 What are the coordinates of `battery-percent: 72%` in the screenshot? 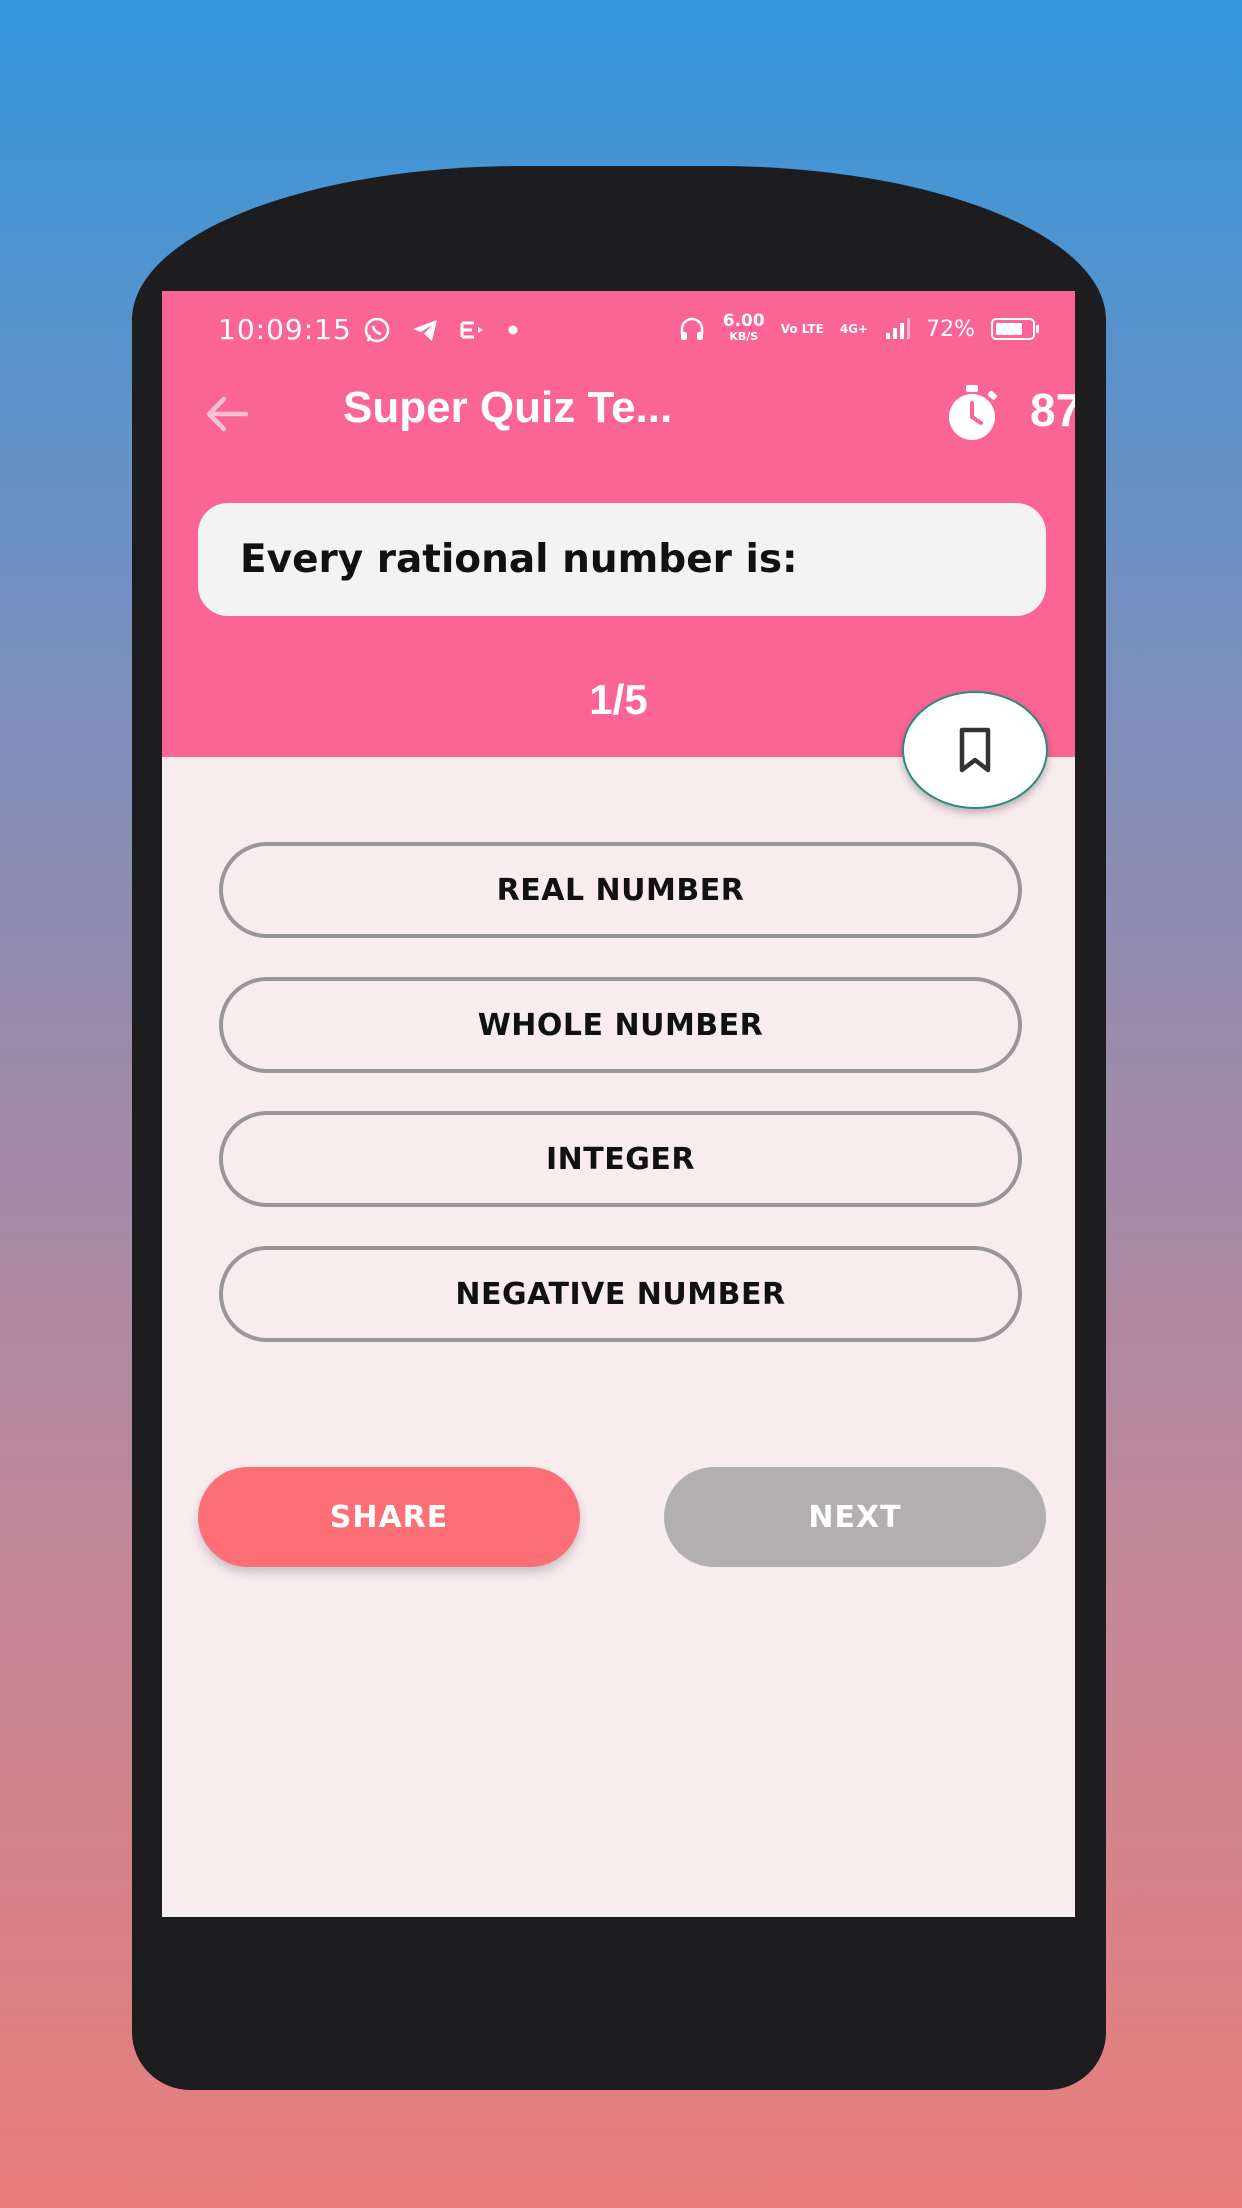 It's located at (950, 329).